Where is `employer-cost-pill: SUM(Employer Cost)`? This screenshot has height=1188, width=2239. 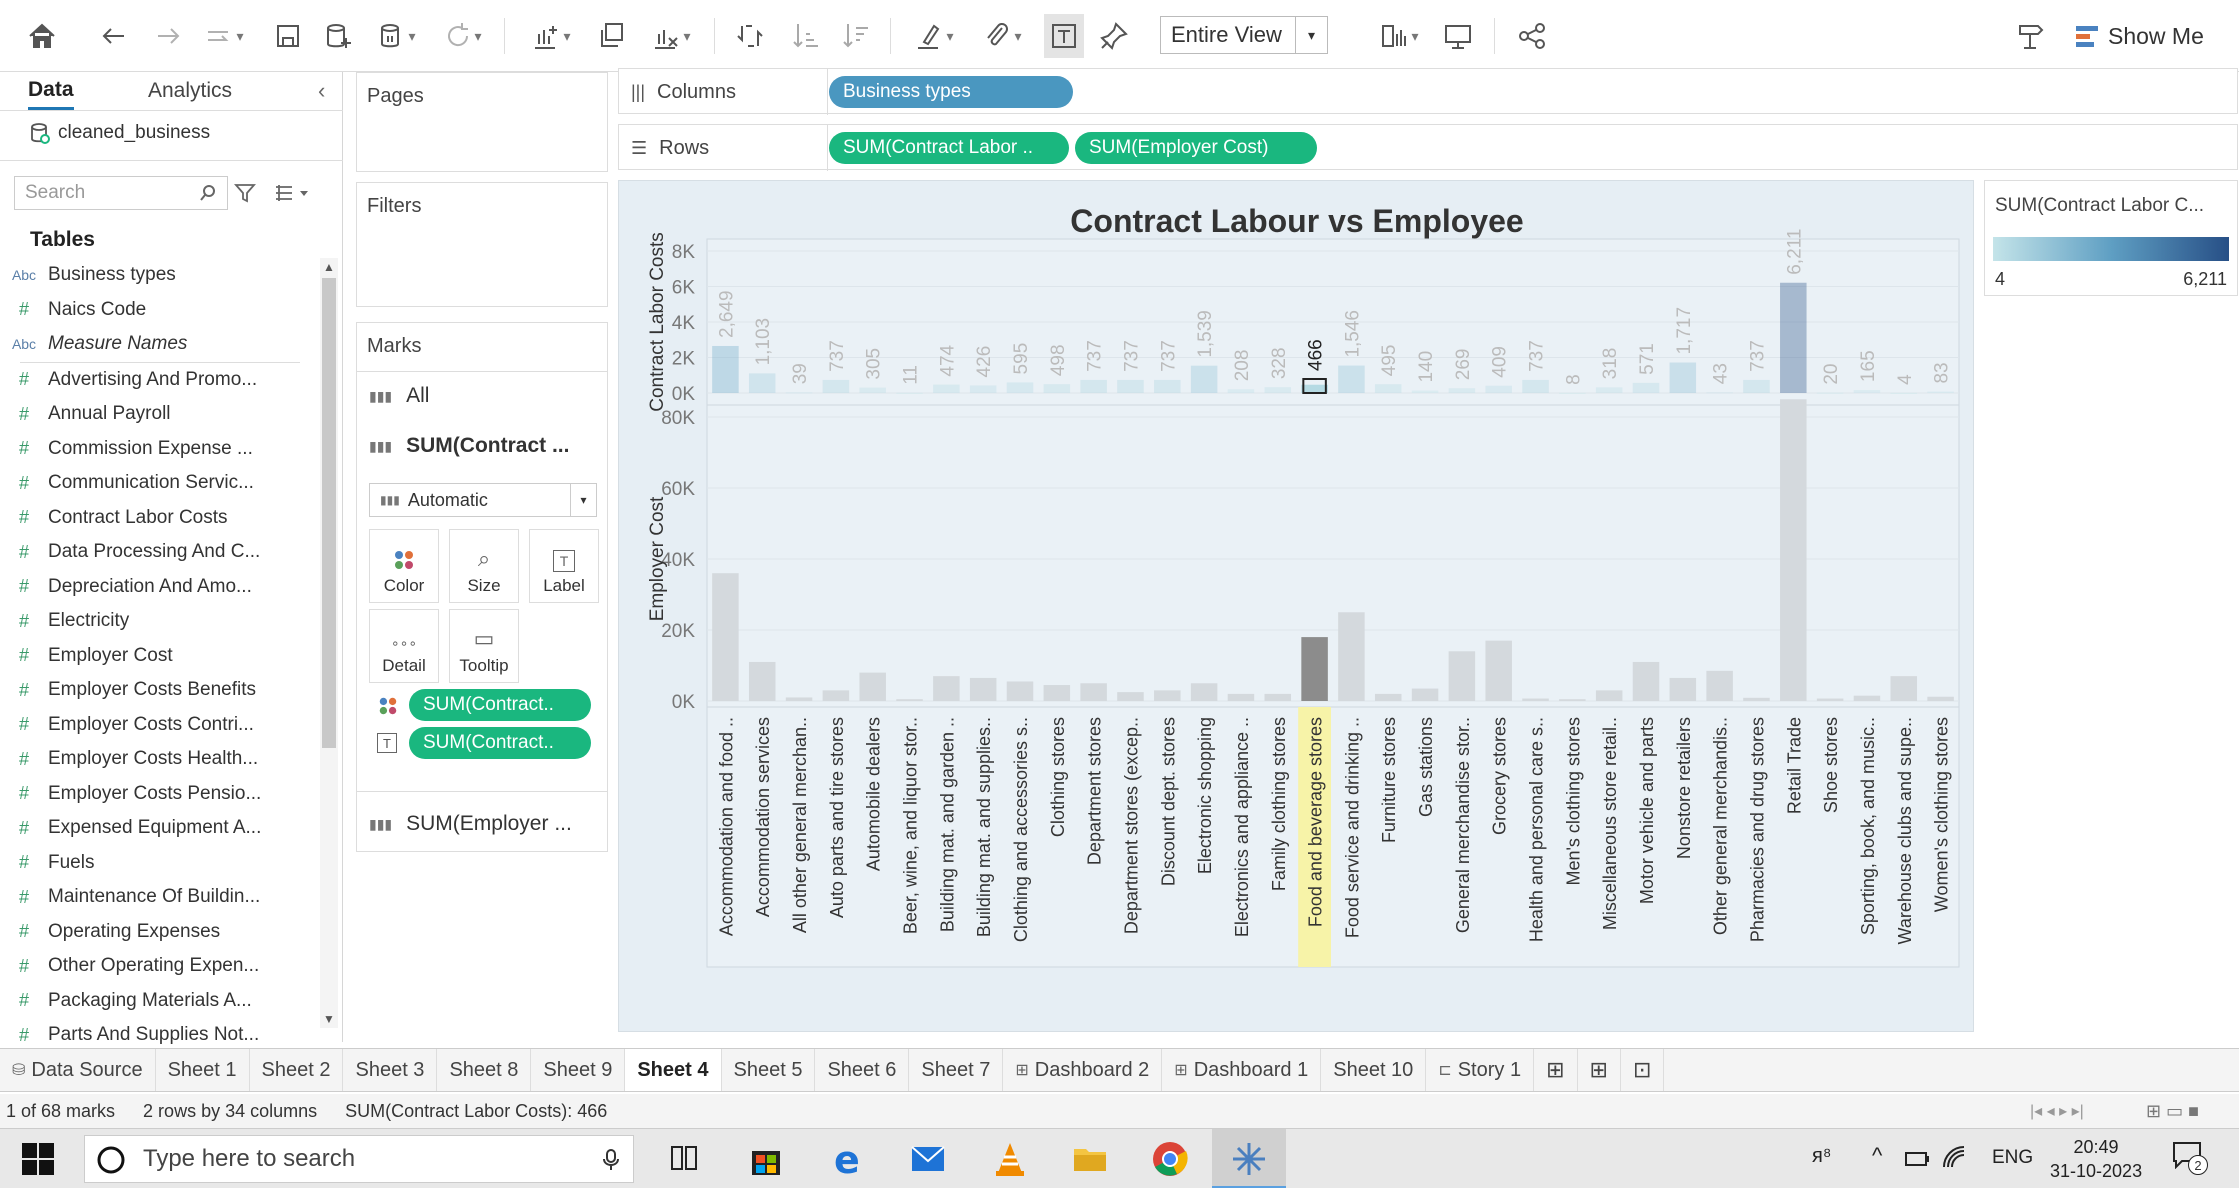 employer-cost-pill: SUM(Employer Cost) is located at coordinates (1196, 148).